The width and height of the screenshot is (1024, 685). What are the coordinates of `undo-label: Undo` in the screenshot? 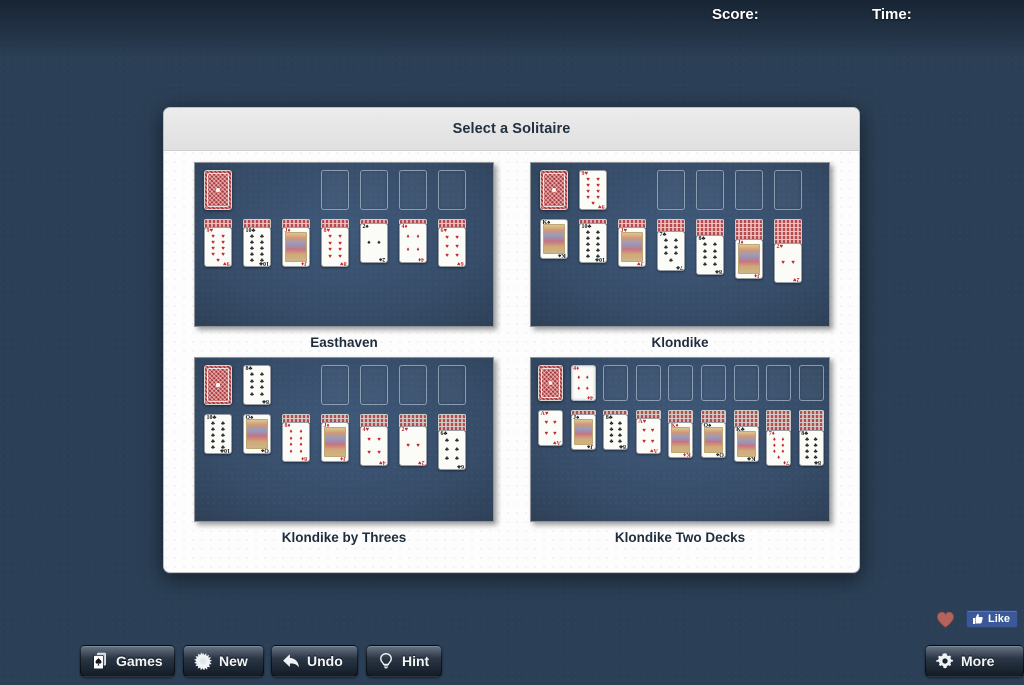 It's located at (325, 661).